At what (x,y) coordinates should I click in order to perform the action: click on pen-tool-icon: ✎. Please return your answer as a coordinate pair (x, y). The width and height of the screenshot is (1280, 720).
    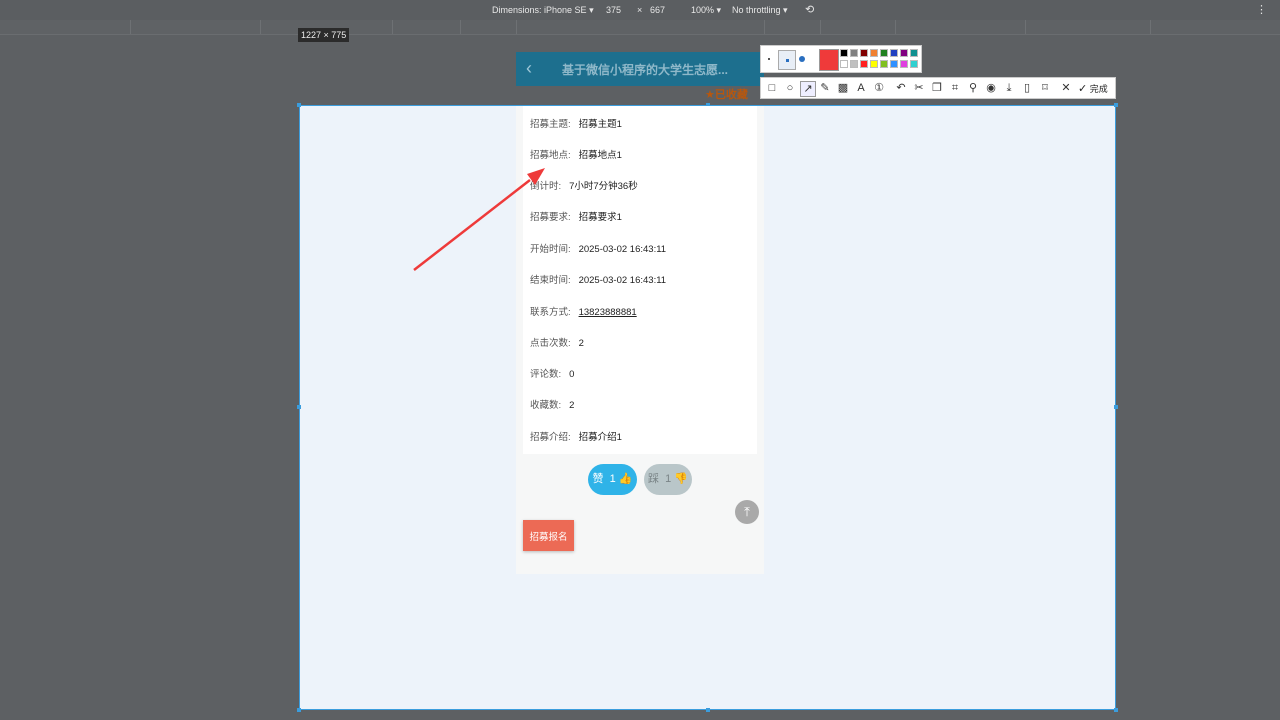
    Looking at the image, I should click on (825, 88).